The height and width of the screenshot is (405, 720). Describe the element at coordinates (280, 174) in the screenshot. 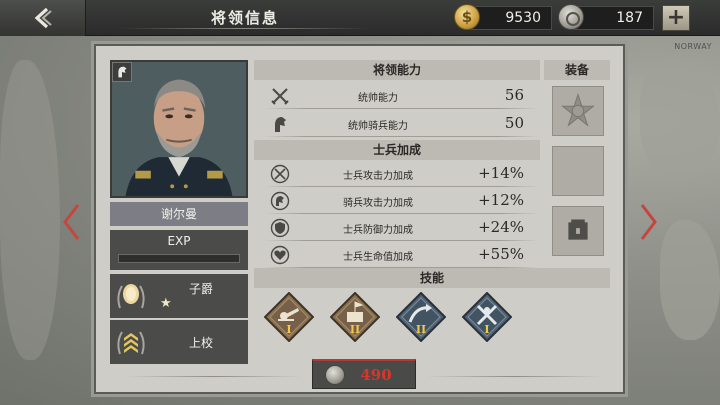

I see `sword-attack-icon` at that location.